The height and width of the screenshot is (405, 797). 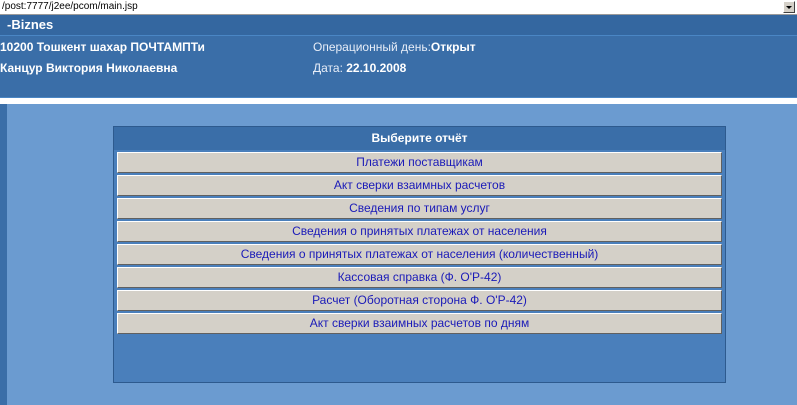 What do you see at coordinates (453, 47) in the screenshot?
I see `operational-day-value: Открыт` at bounding box center [453, 47].